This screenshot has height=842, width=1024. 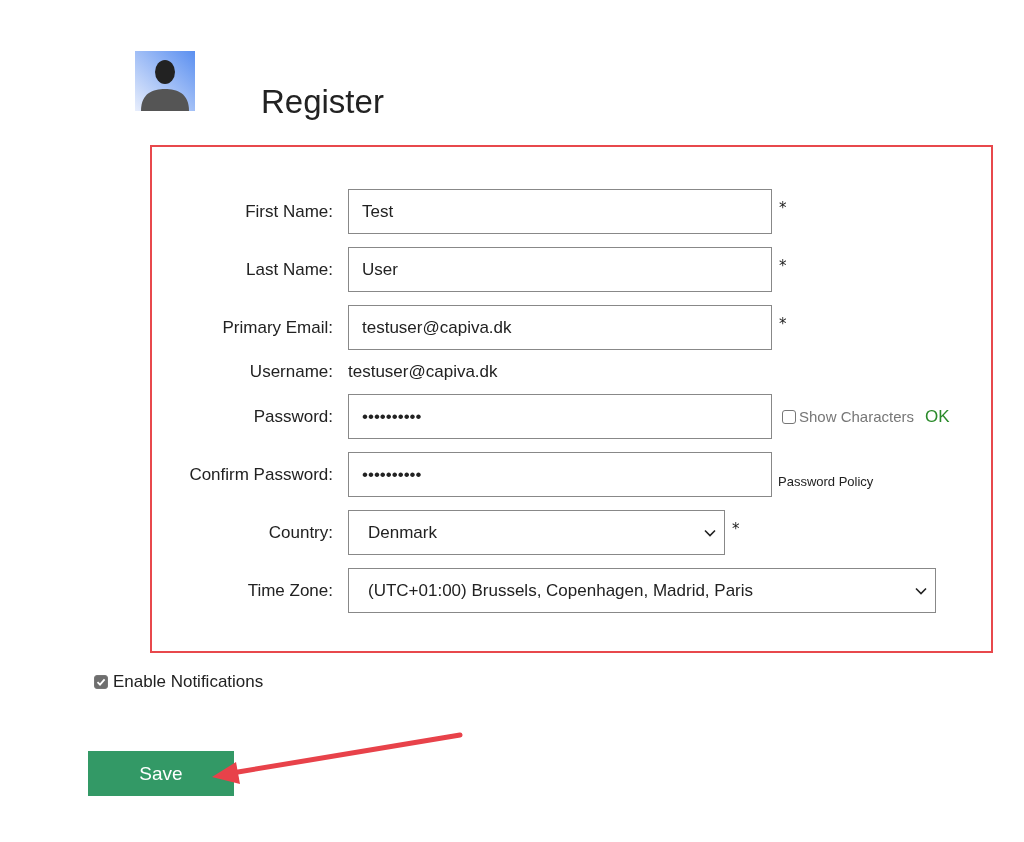 What do you see at coordinates (423, 372) in the screenshot?
I see `field-value: testuser@capiva.dk` at bounding box center [423, 372].